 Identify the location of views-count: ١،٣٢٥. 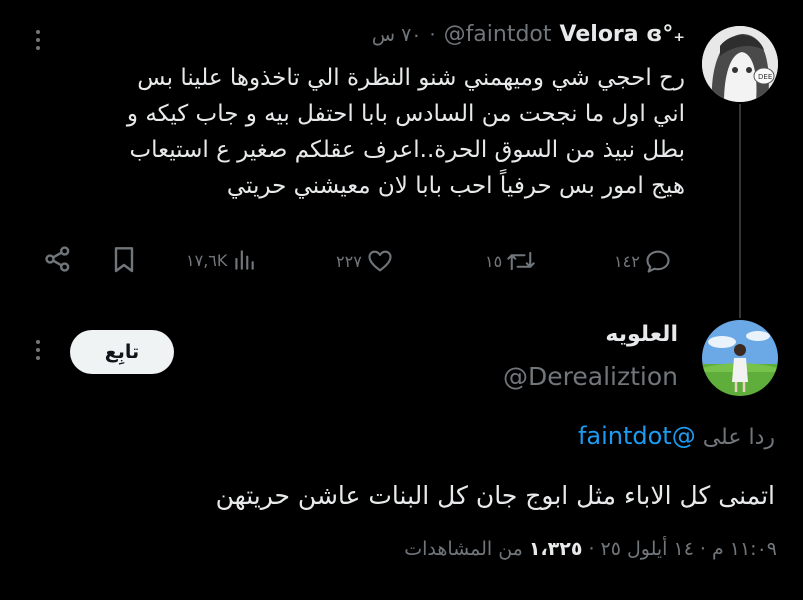
(555, 549).